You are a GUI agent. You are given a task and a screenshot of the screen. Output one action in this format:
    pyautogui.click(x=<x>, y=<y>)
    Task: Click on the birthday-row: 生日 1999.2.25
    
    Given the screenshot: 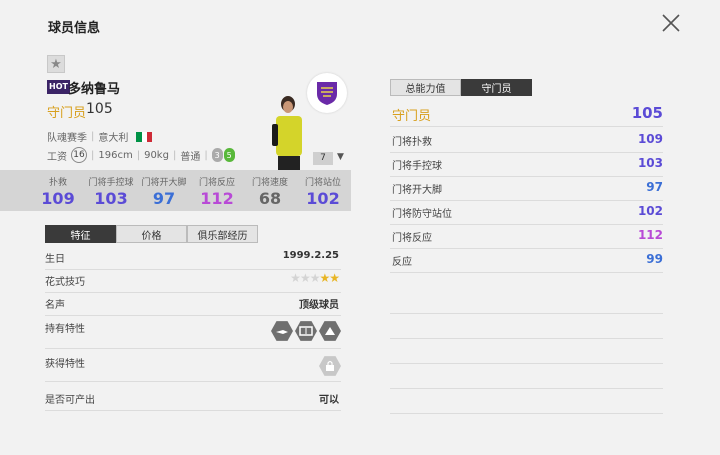 What is the action you would take?
    pyautogui.click(x=193, y=260)
    